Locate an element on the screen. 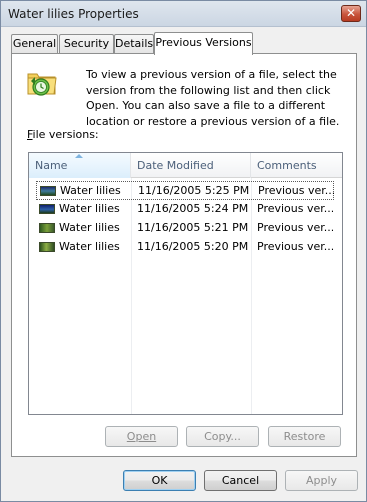 This screenshot has height=502, width=367. ok-button: OK is located at coordinates (159, 480).